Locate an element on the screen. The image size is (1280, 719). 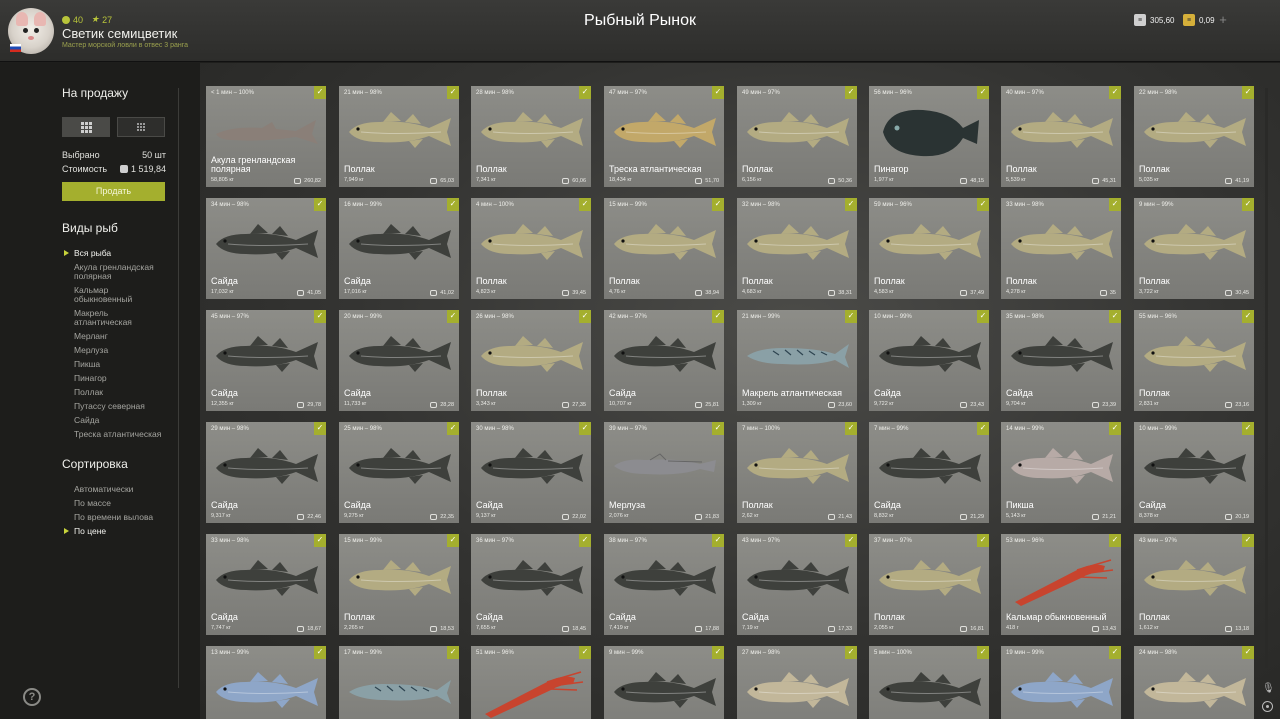
sort-option-3: По цене is located at coordinates (108, 531).